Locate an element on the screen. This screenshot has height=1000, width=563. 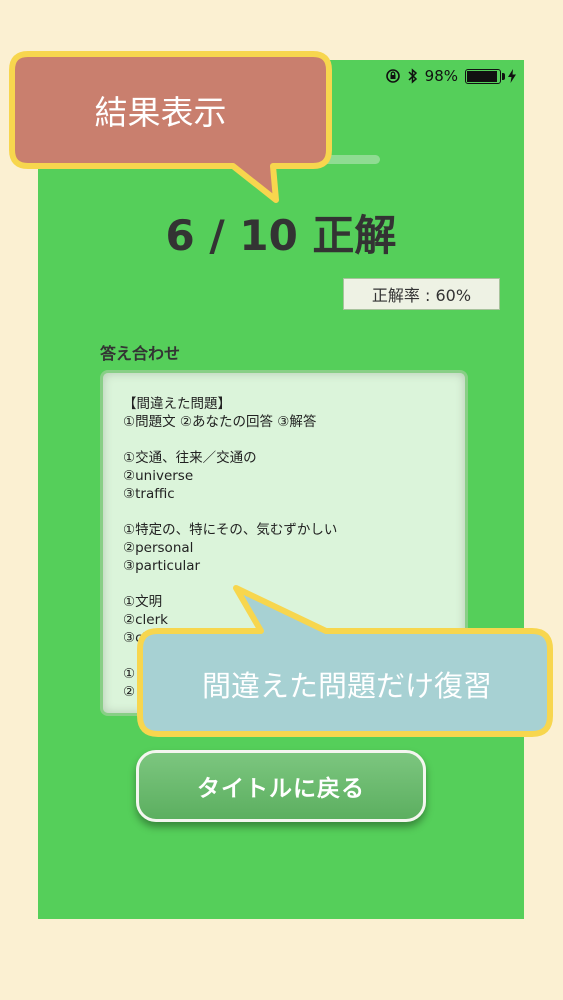
score-title: 6 / 10 正解 is located at coordinates (281, 235).